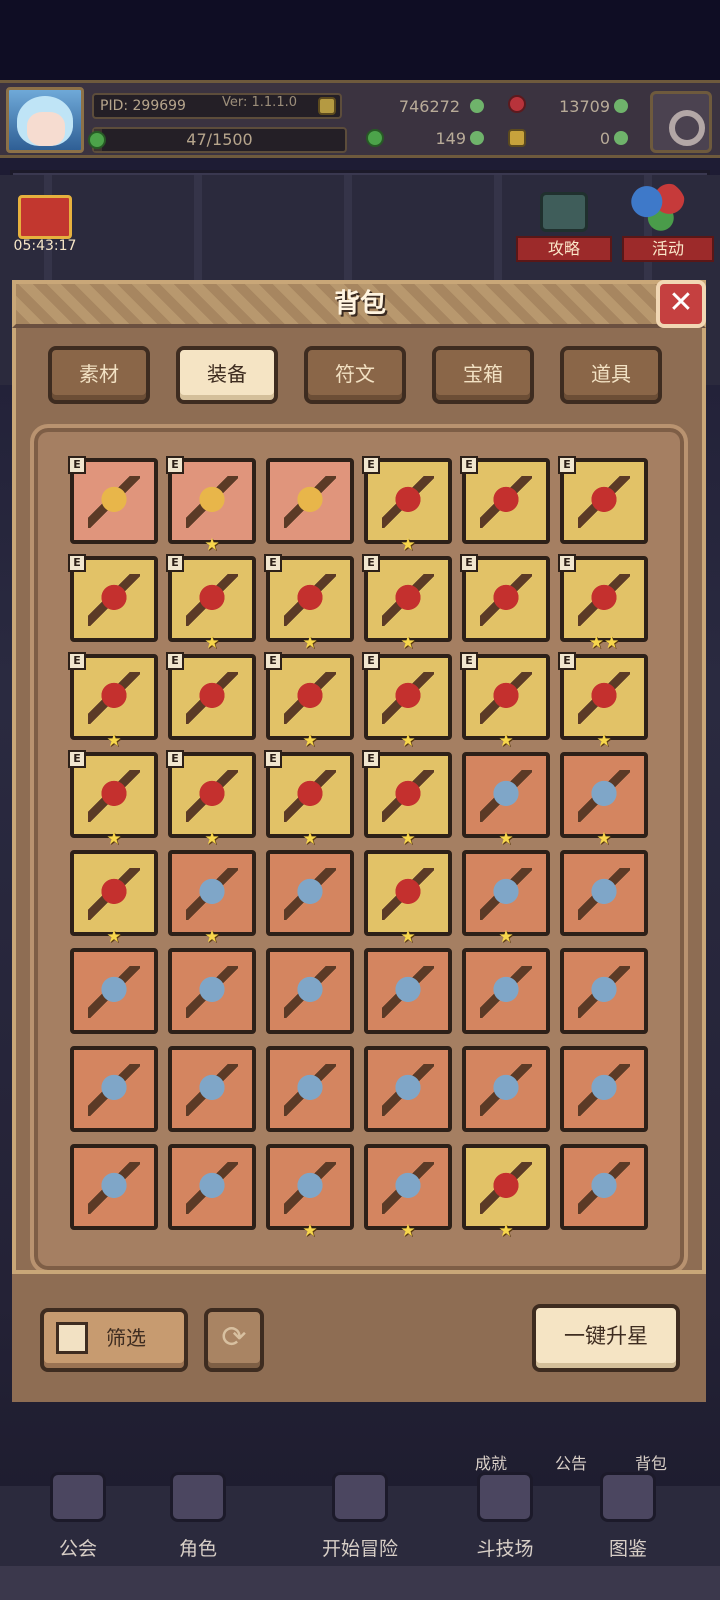 This screenshot has height=1600, width=720. Describe the element at coordinates (197, 1549) in the screenshot. I see `nav-label: 角色` at that location.